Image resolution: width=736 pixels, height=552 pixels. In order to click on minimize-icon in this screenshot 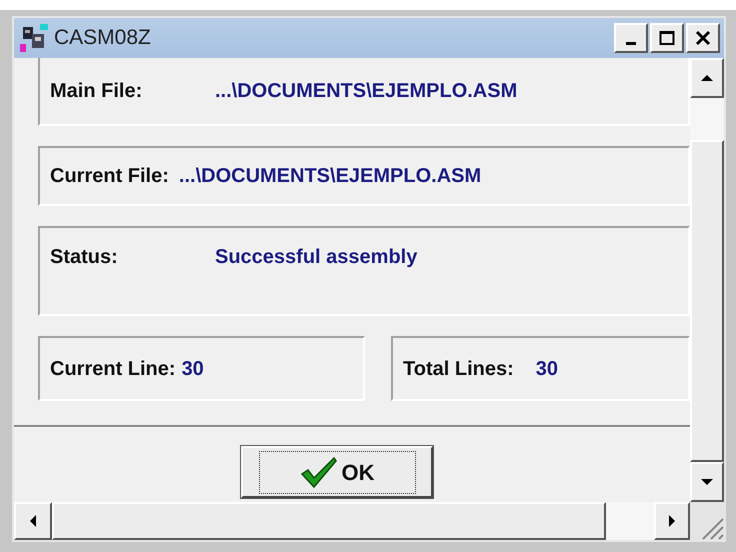, I will do `click(631, 43)`.